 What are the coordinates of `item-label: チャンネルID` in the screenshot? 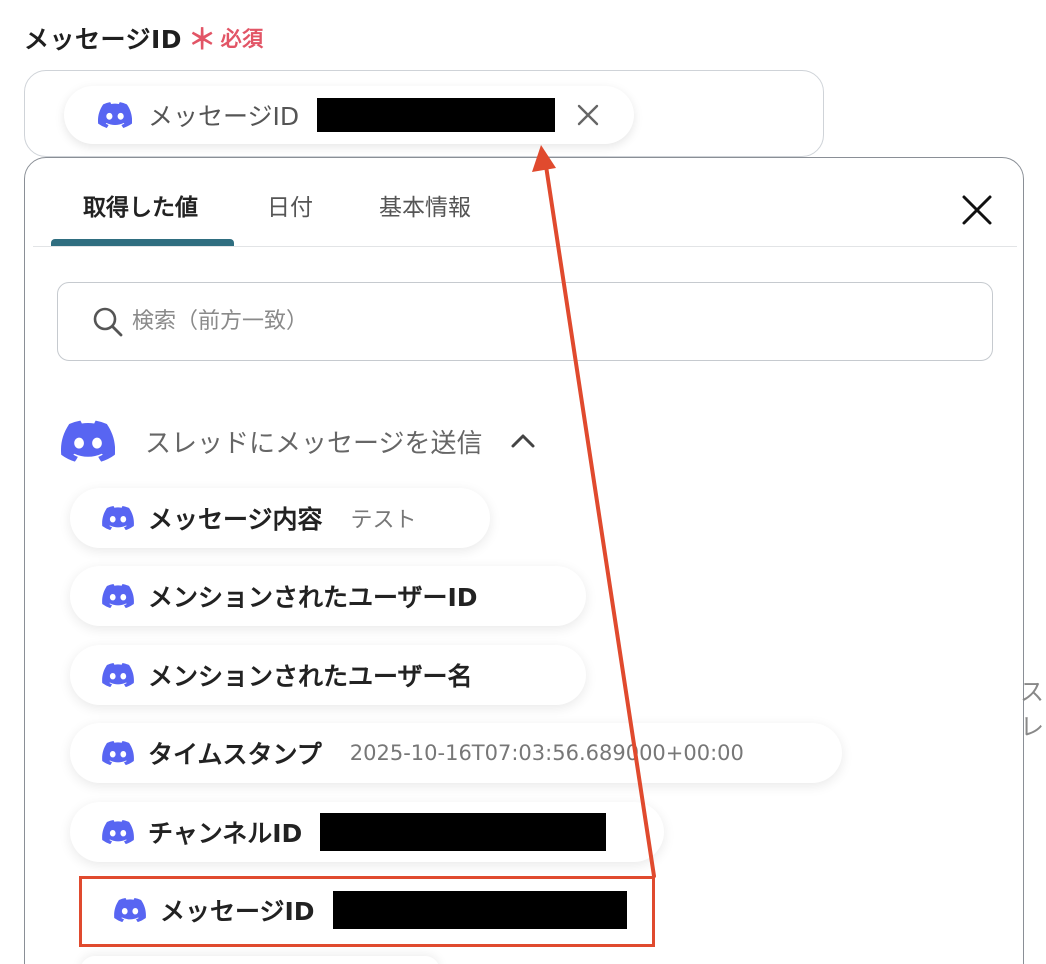 It's located at (225, 833).